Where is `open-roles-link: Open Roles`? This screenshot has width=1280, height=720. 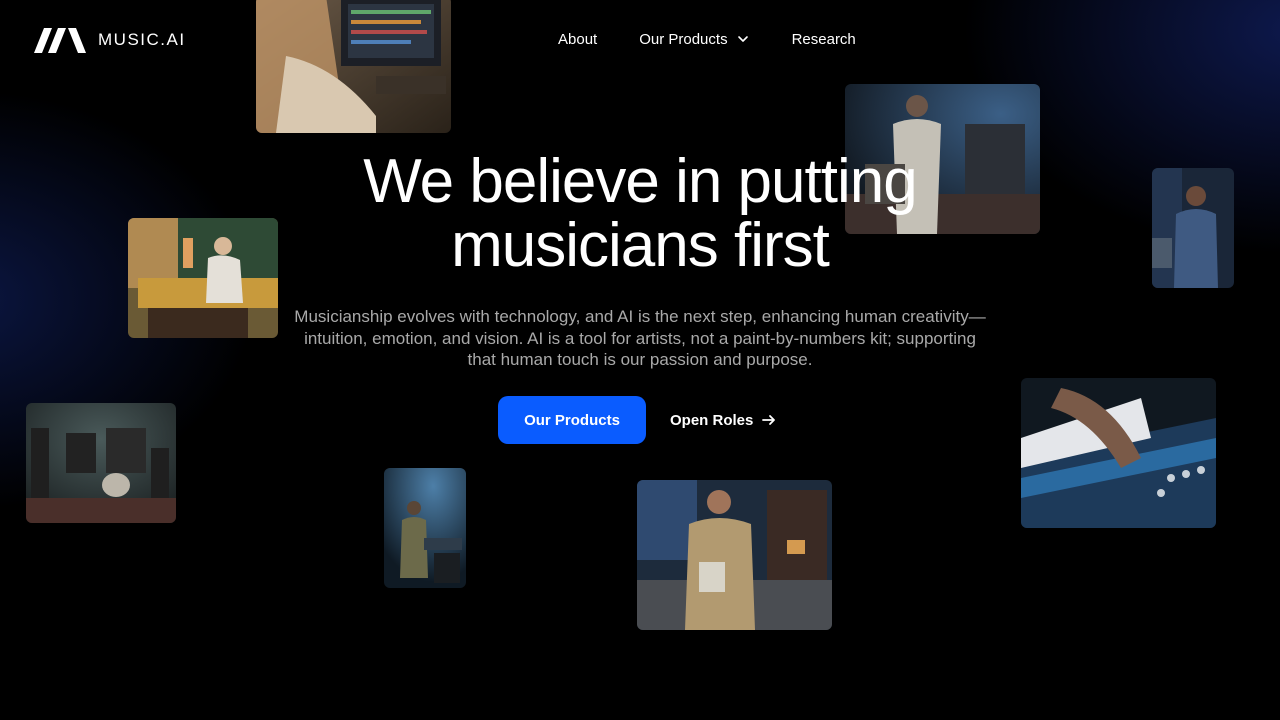 open-roles-link: Open Roles is located at coordinates (723, 420).